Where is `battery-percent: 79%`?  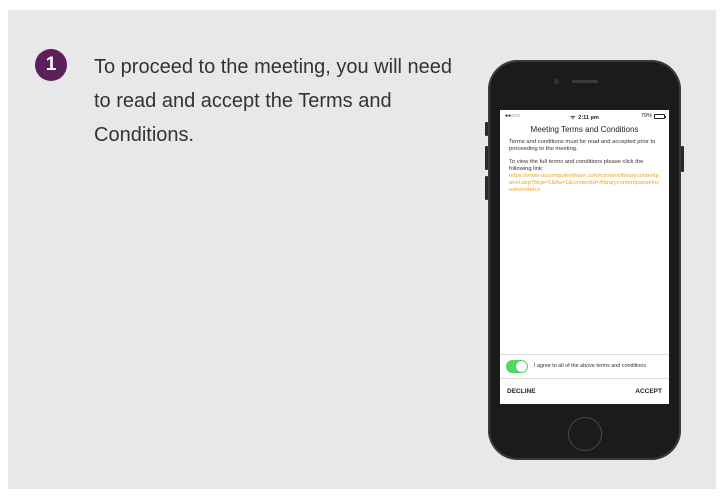 battery-percent: 79% is located at coordinates (646, 116).